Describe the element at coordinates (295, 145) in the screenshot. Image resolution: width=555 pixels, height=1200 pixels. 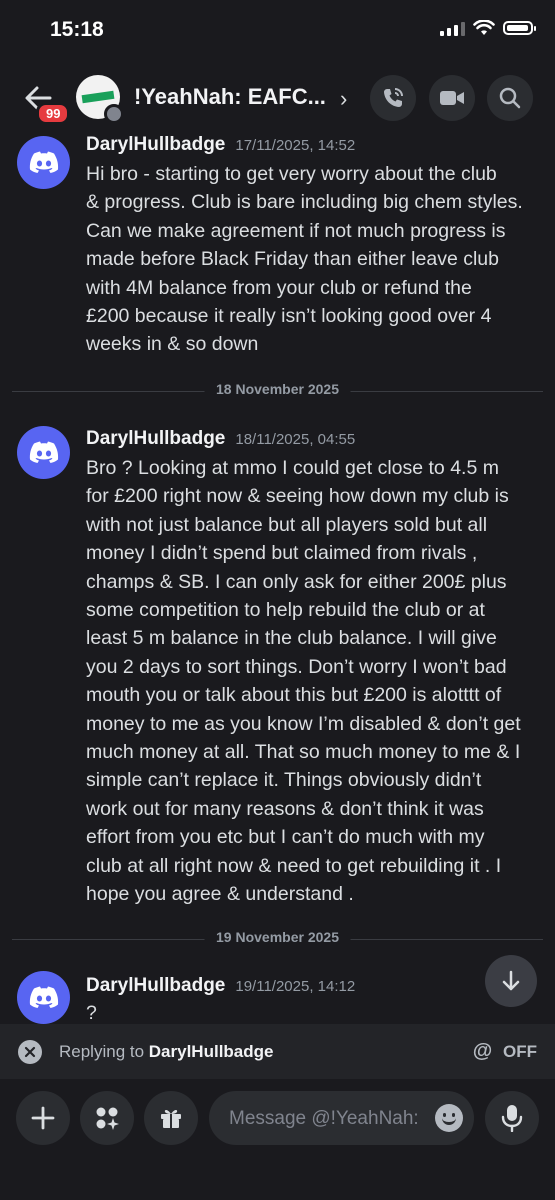
I see `message-timestamp: 17/11/2025, 14:52` at that location.